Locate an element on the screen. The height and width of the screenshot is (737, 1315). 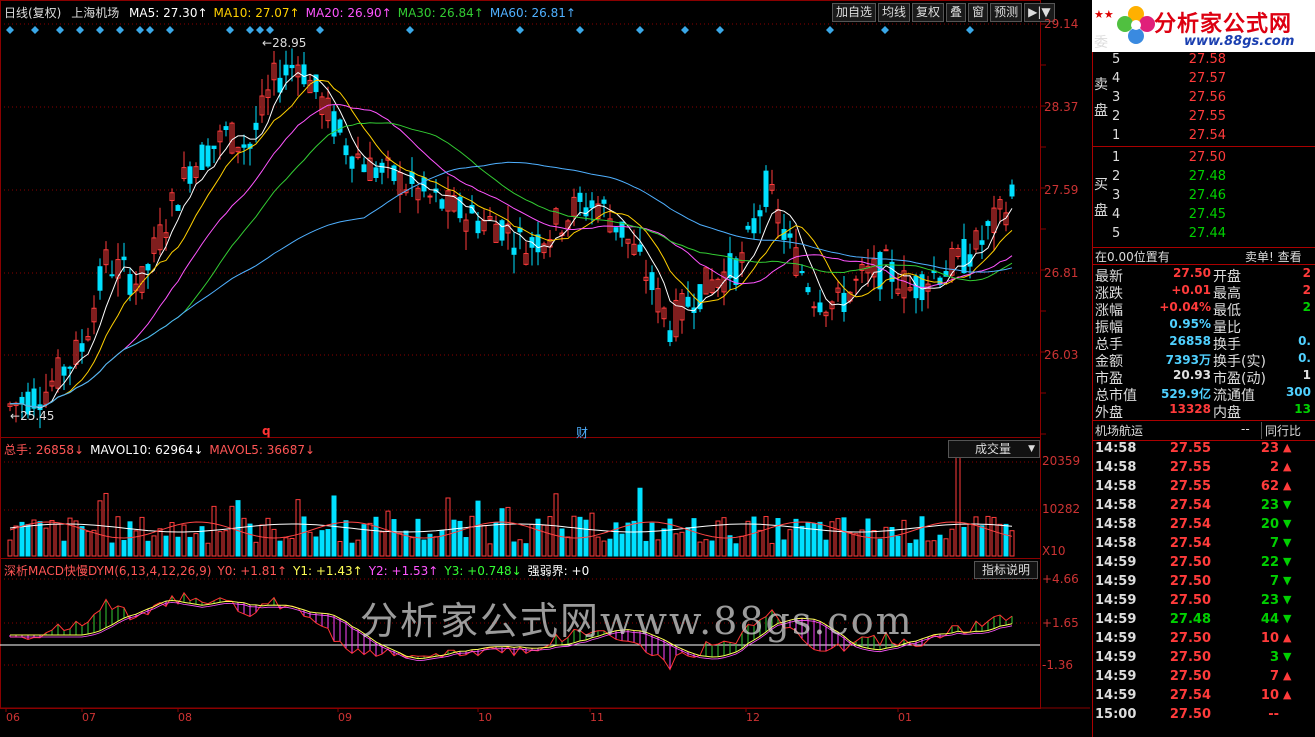
level-price: 27.48 is located at coordinates (1207, 176).